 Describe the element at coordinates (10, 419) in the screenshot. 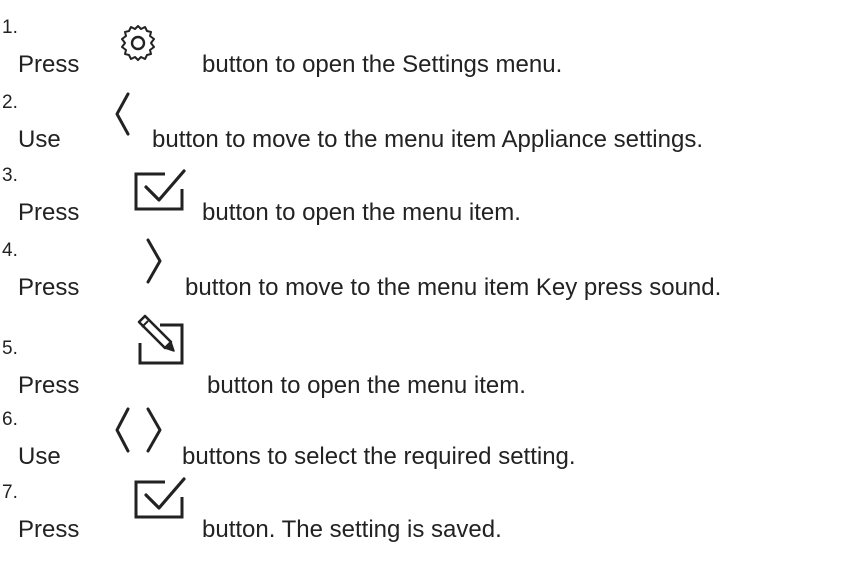

I see `step-number: 6.` at that location.